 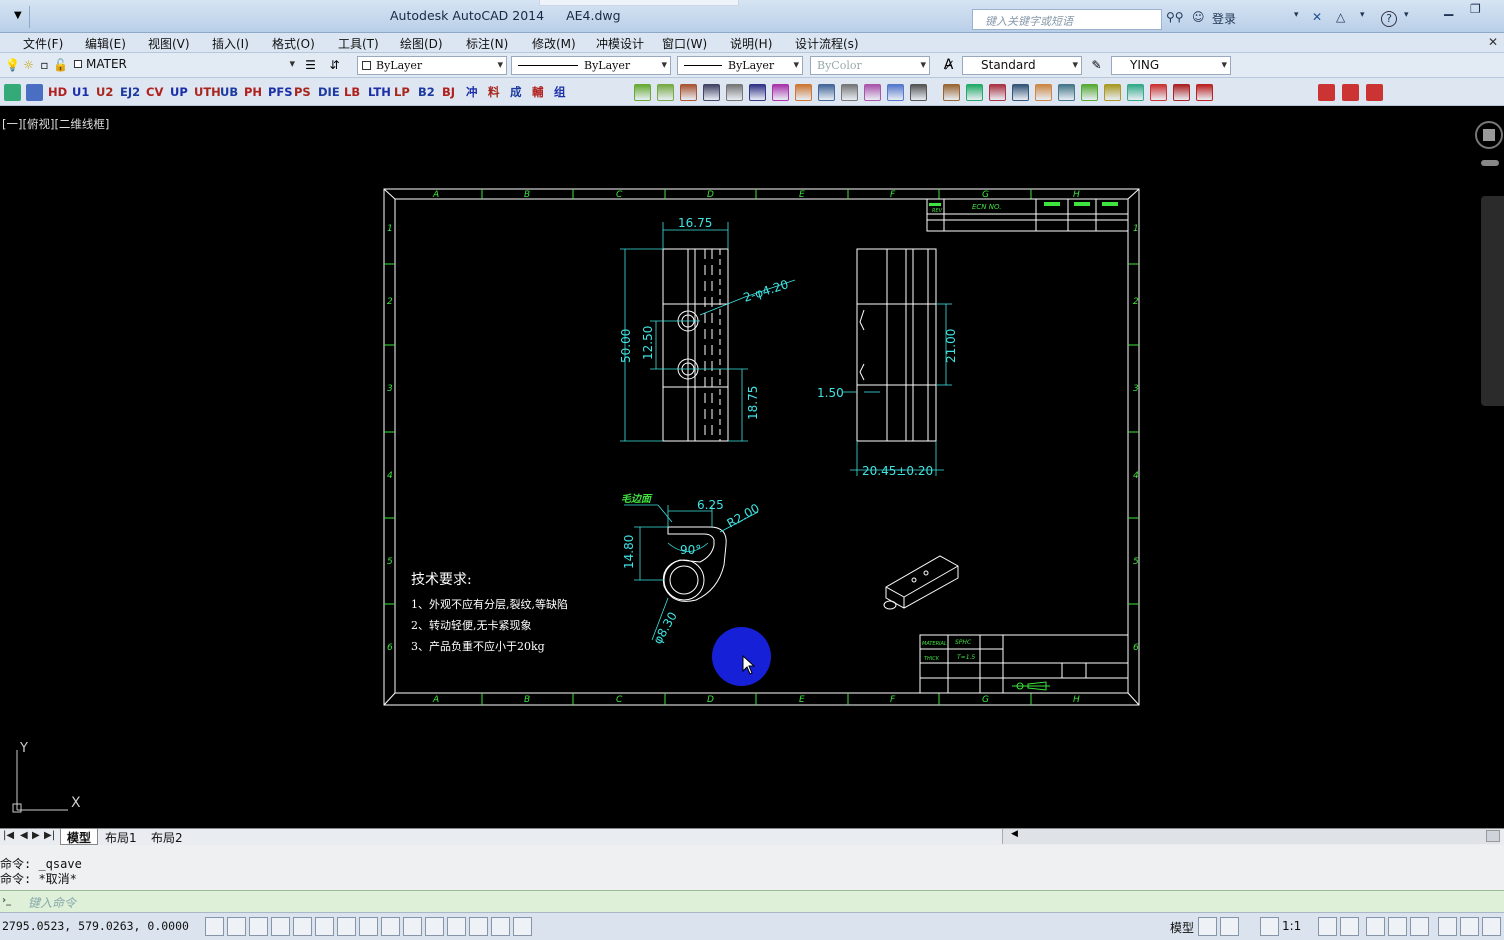 What do you see at coordinates (310, 65) in the screenshot?
I see `layer-properties-icon: ☰` at bounding box center [310, 65].